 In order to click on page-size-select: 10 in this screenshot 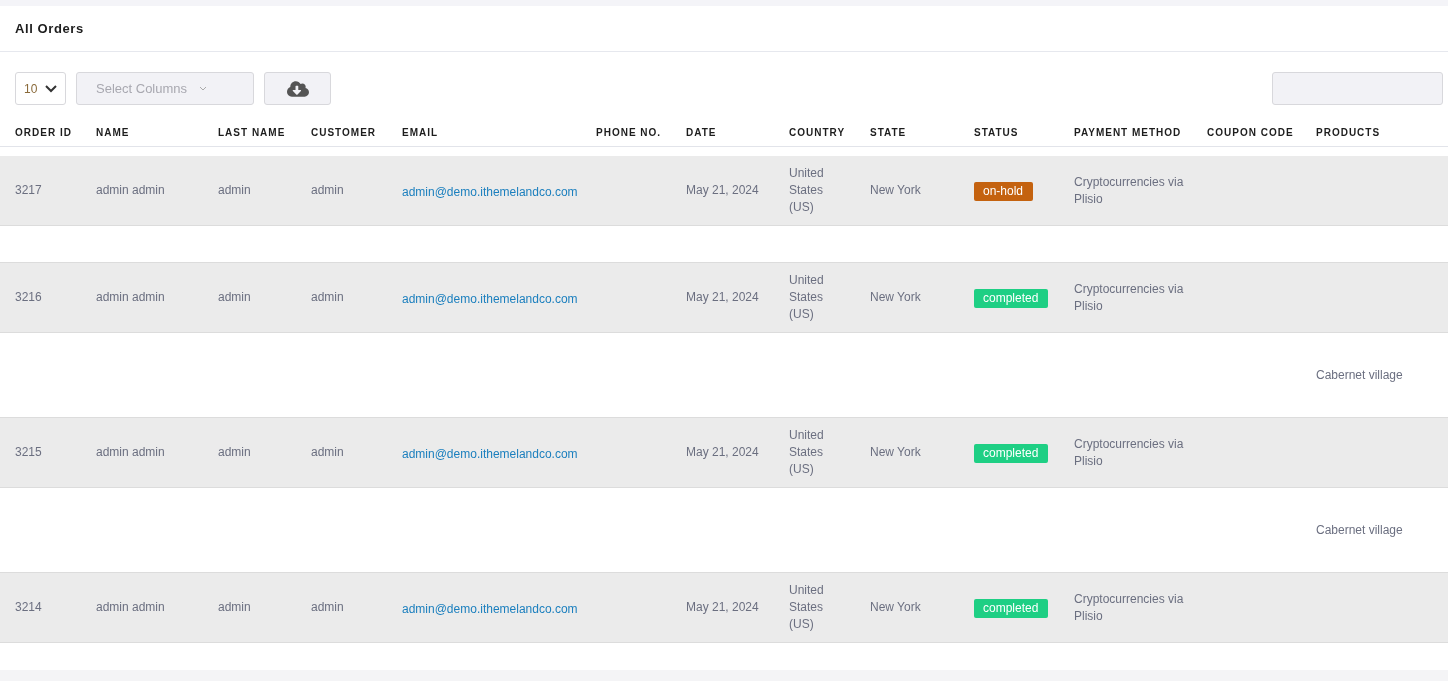, I will do `click(40, 88)`.